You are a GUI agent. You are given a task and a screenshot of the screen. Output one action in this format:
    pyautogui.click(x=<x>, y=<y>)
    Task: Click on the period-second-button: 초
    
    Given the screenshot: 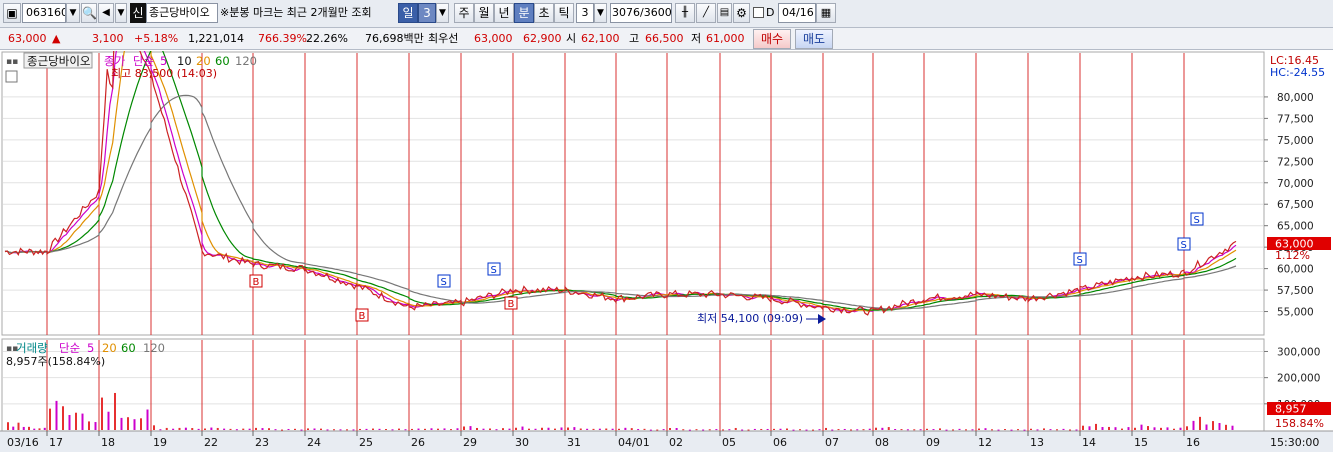 What is the action you would take?
    pyautogui.click(x=544, y=13)
    